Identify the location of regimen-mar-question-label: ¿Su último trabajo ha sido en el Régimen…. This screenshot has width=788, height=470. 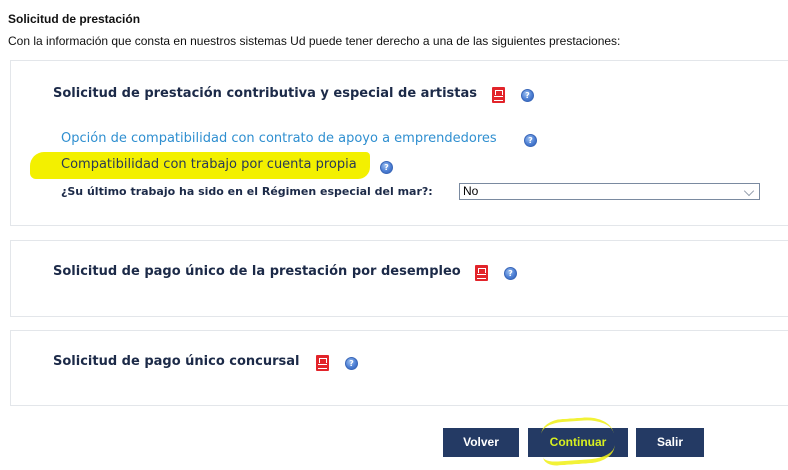
(247, 191).